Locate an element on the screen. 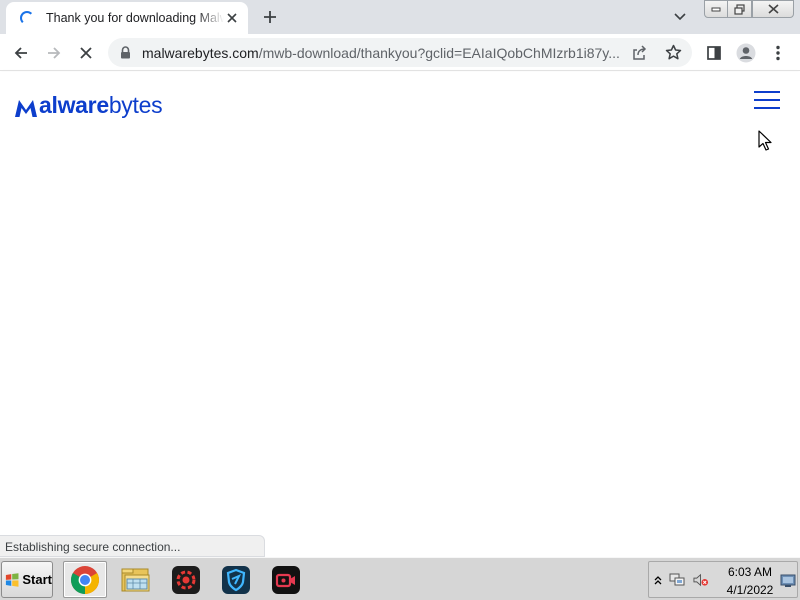 The width and height of the screenshot is (800, 600). browser-tabstrip: Thank you for downloading Malwarebytes is located at coordinates (400, 17).